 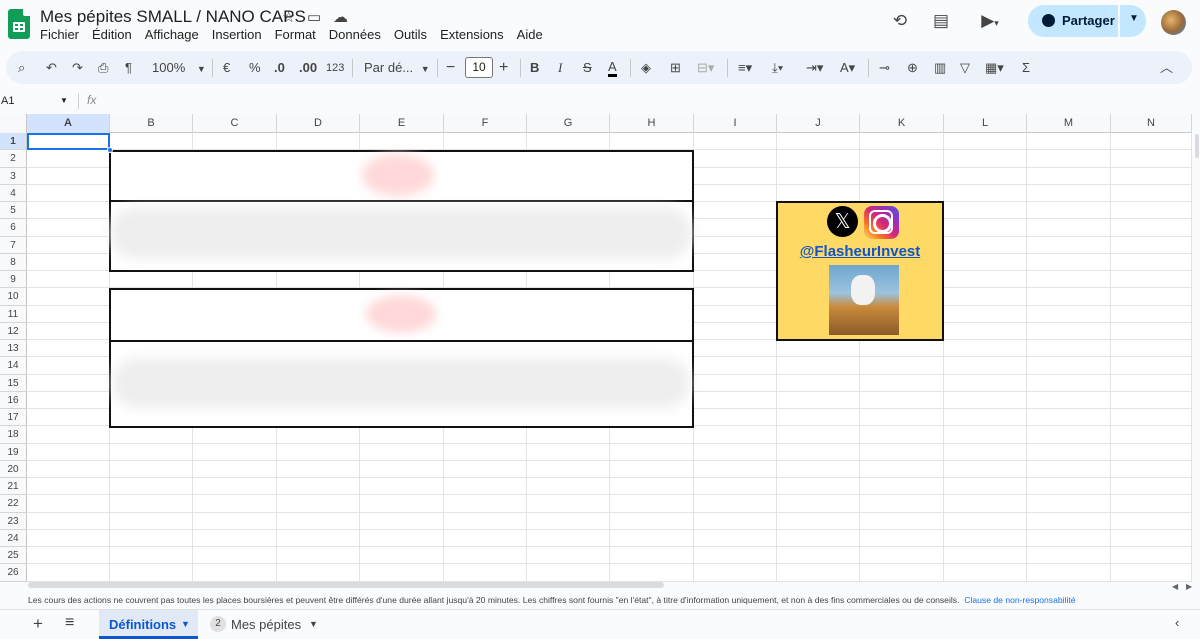 I want to click on redo-icon: ↷, so click(x=77, y=68).